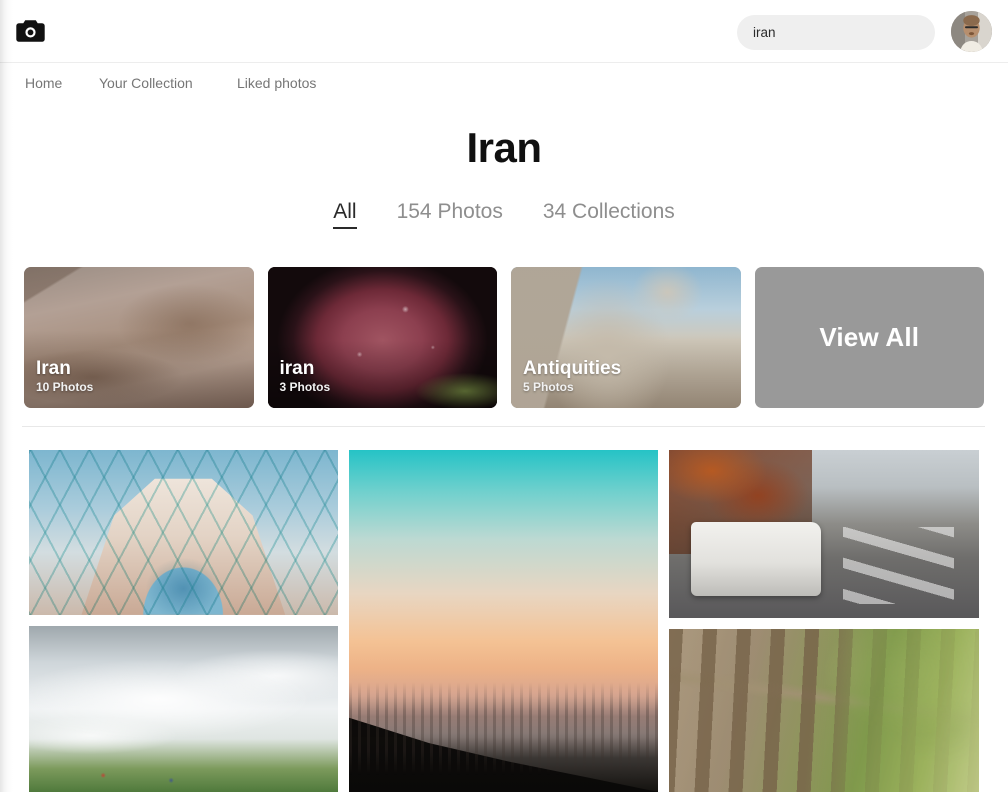  I want to click on tab-photos: 154 Photos, so click(450, 213).